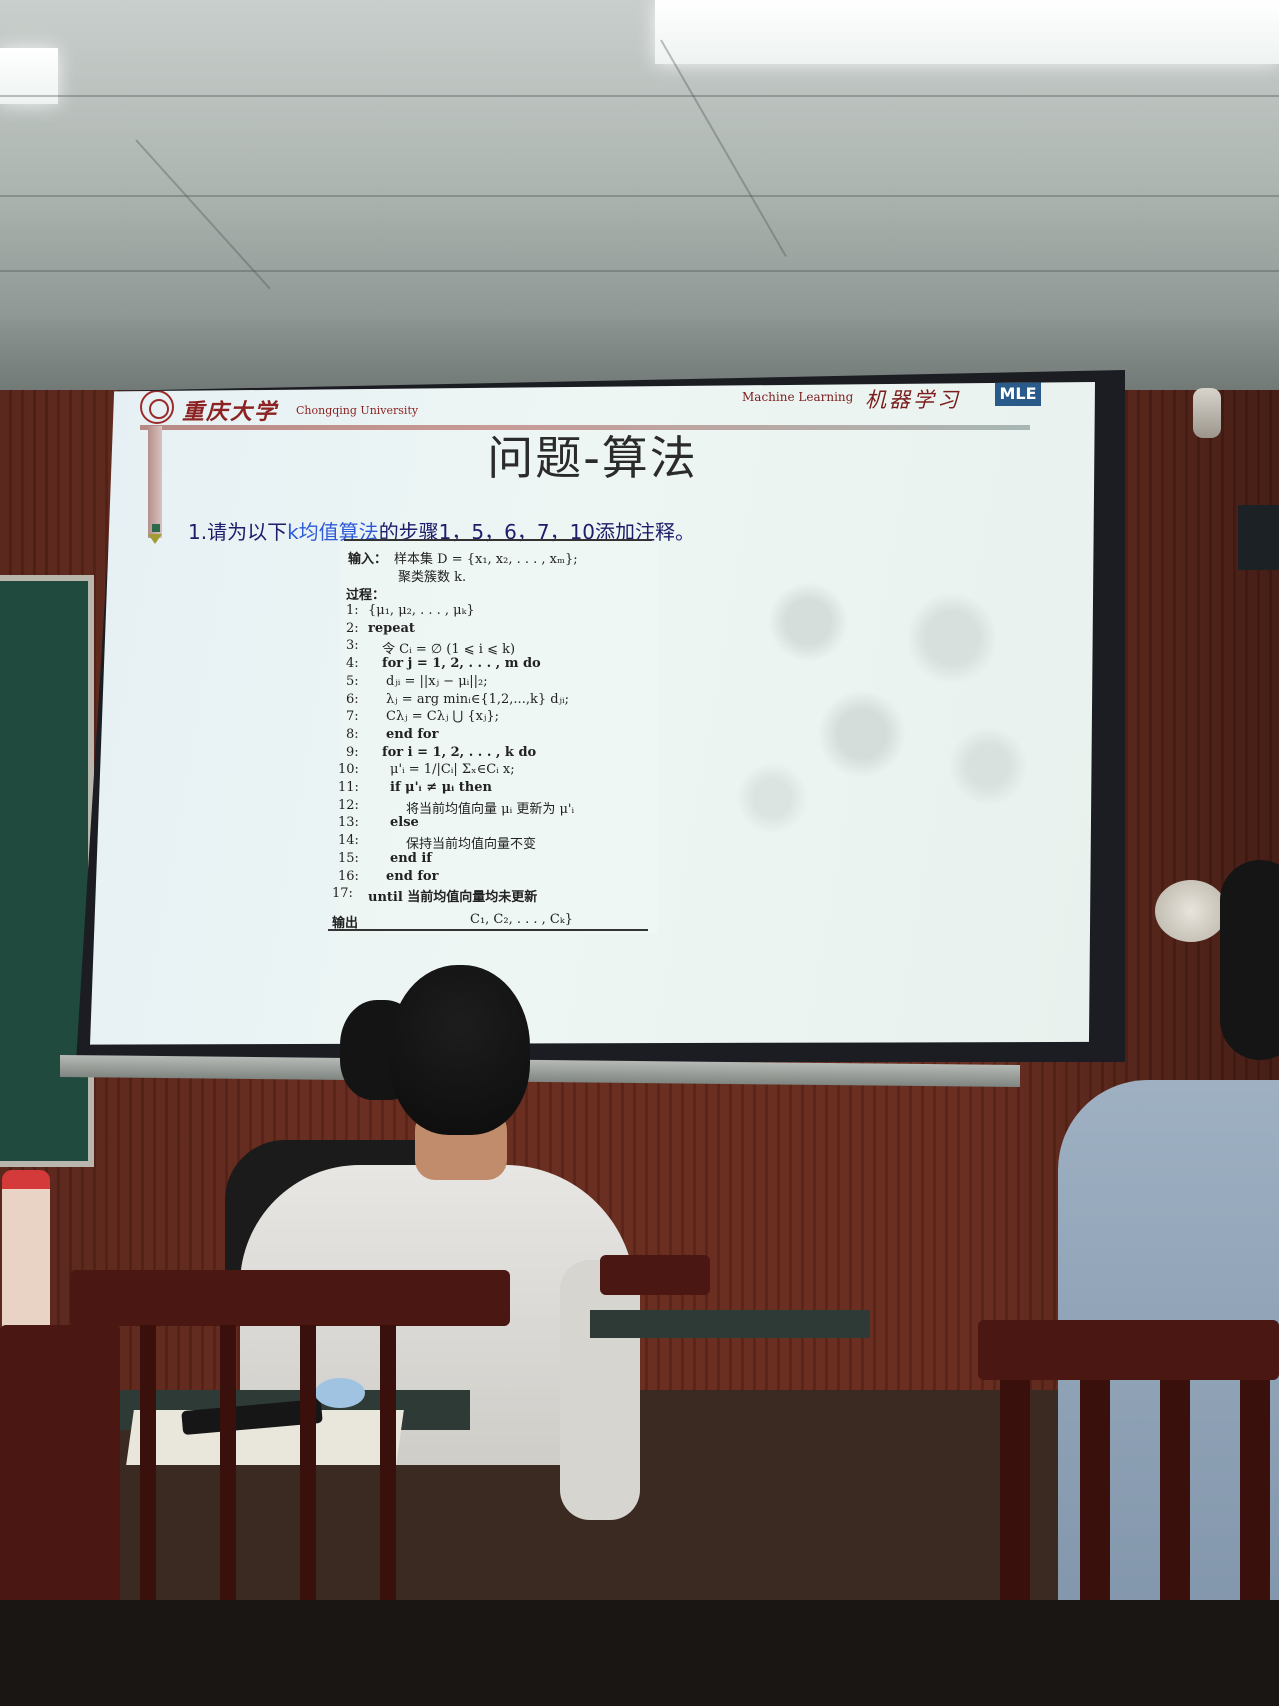 This screenshot has height=1706, width=1279. What do you see at coordinates (1191, 911) in the screenshot?
I see `wall-plaque` at bounding box center [1191, 911].